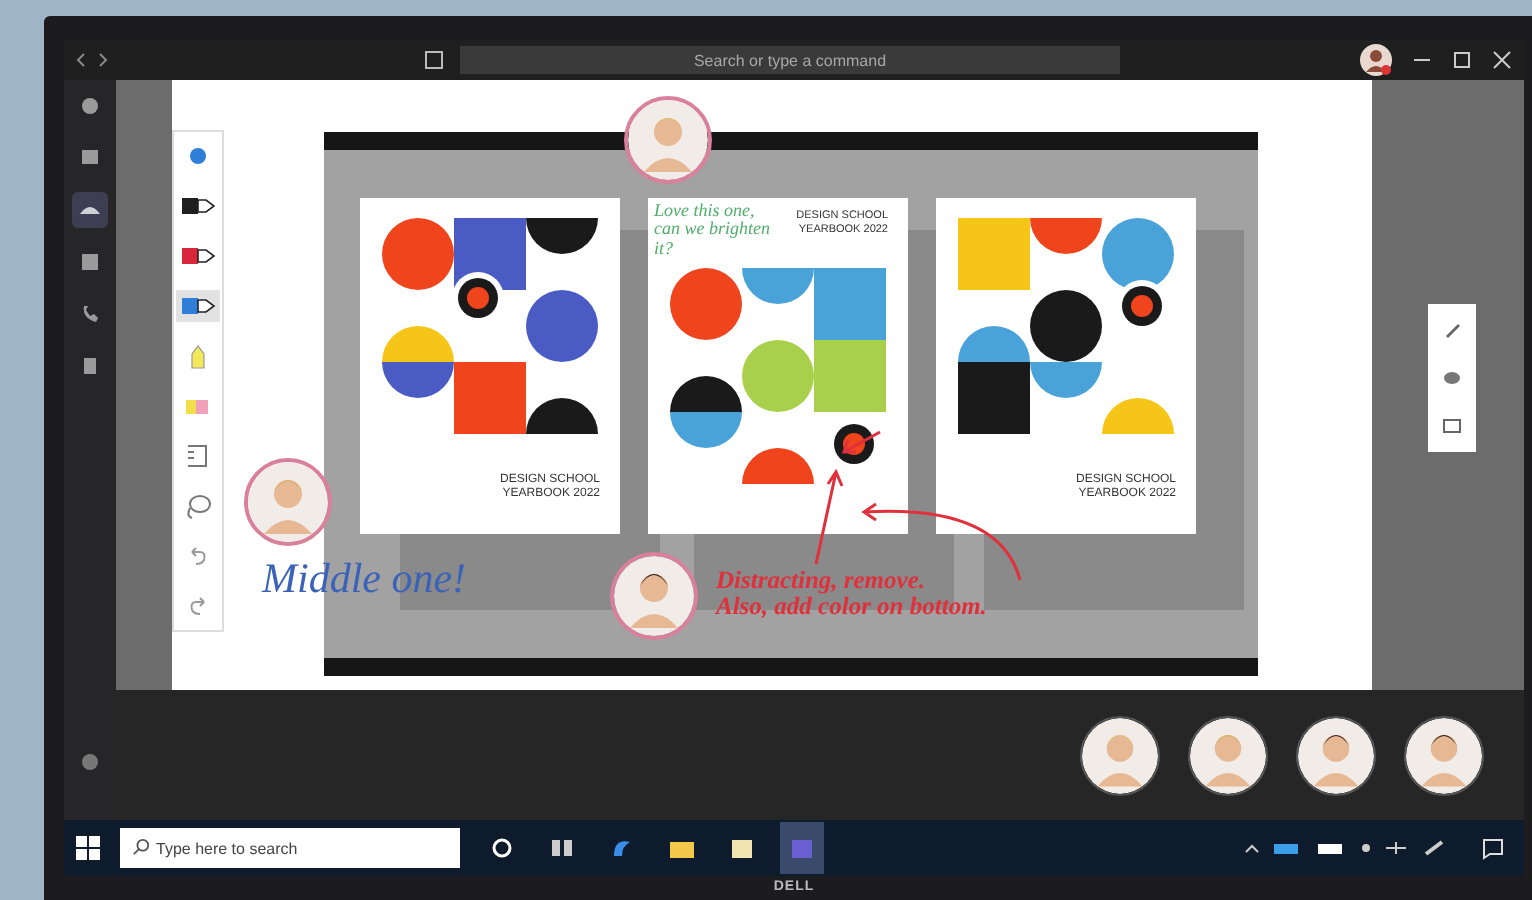 The image size is (1532, 900). Describe the element at coordinates (1493, 848) in the screenshot. I see `notifications-icon` at that location.